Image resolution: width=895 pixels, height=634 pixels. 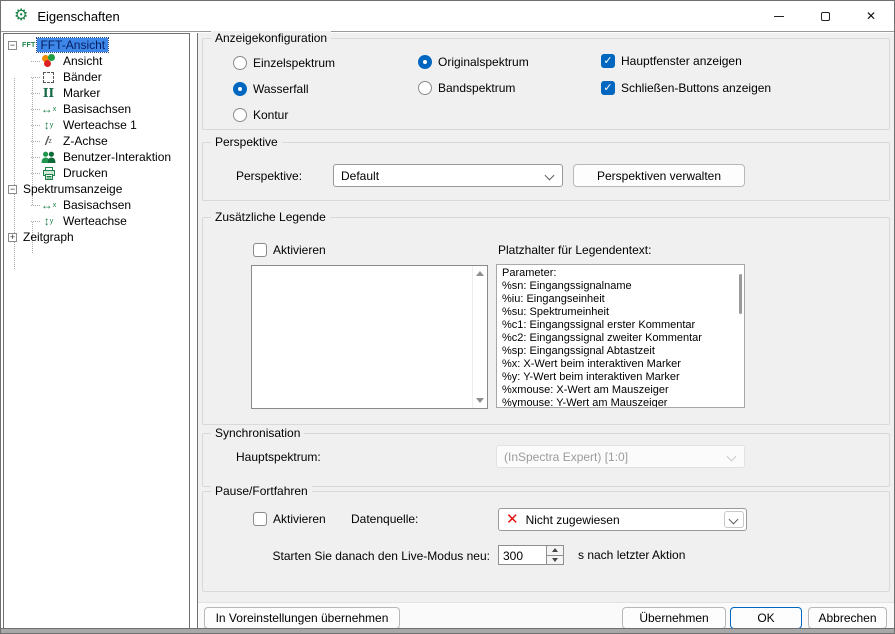 What do you see at coordinates (555, 312) in the screenshot?
I see `placeholder-item: %su: Spektrumeinheit` at bounding box center [555, 312].